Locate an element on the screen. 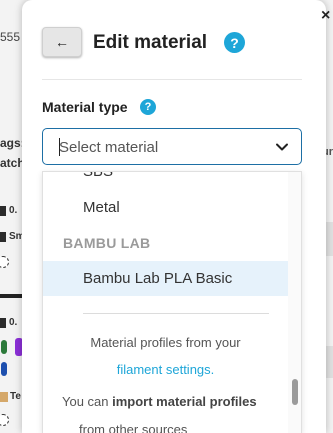 This screenshot has height=433, width=333. filament-settings-link: filament settings. is located at coordinates (165, 369).